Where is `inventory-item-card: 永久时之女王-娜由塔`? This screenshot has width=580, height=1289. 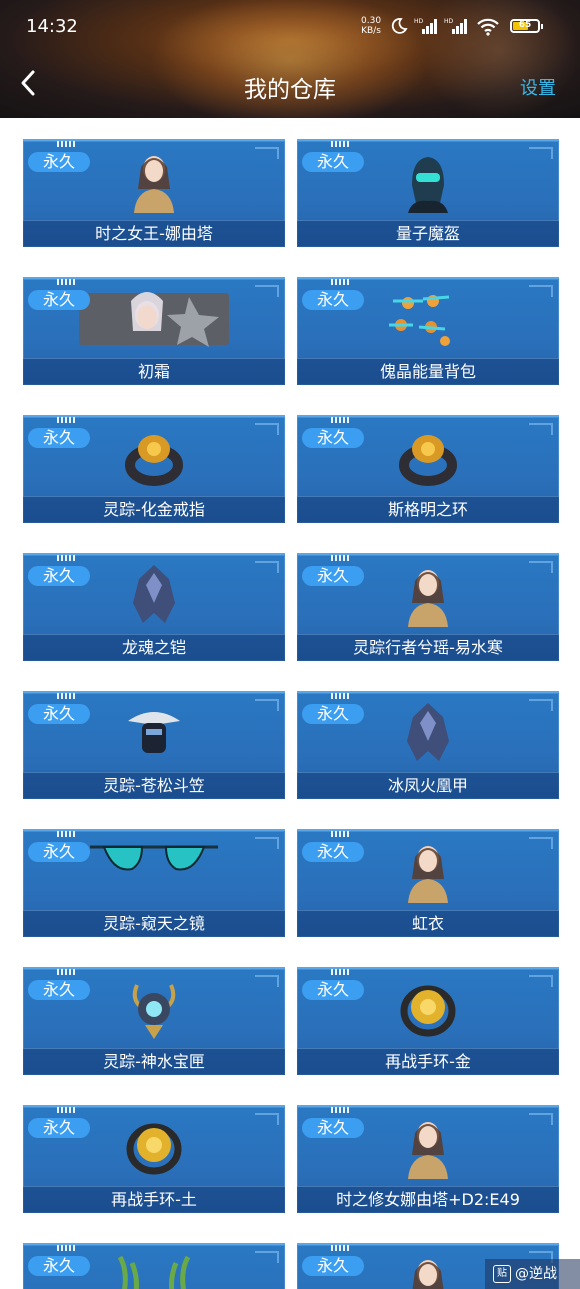 inventory-item-card: 永久时之女王-娜由塔 is located at coordinates (154, 193).